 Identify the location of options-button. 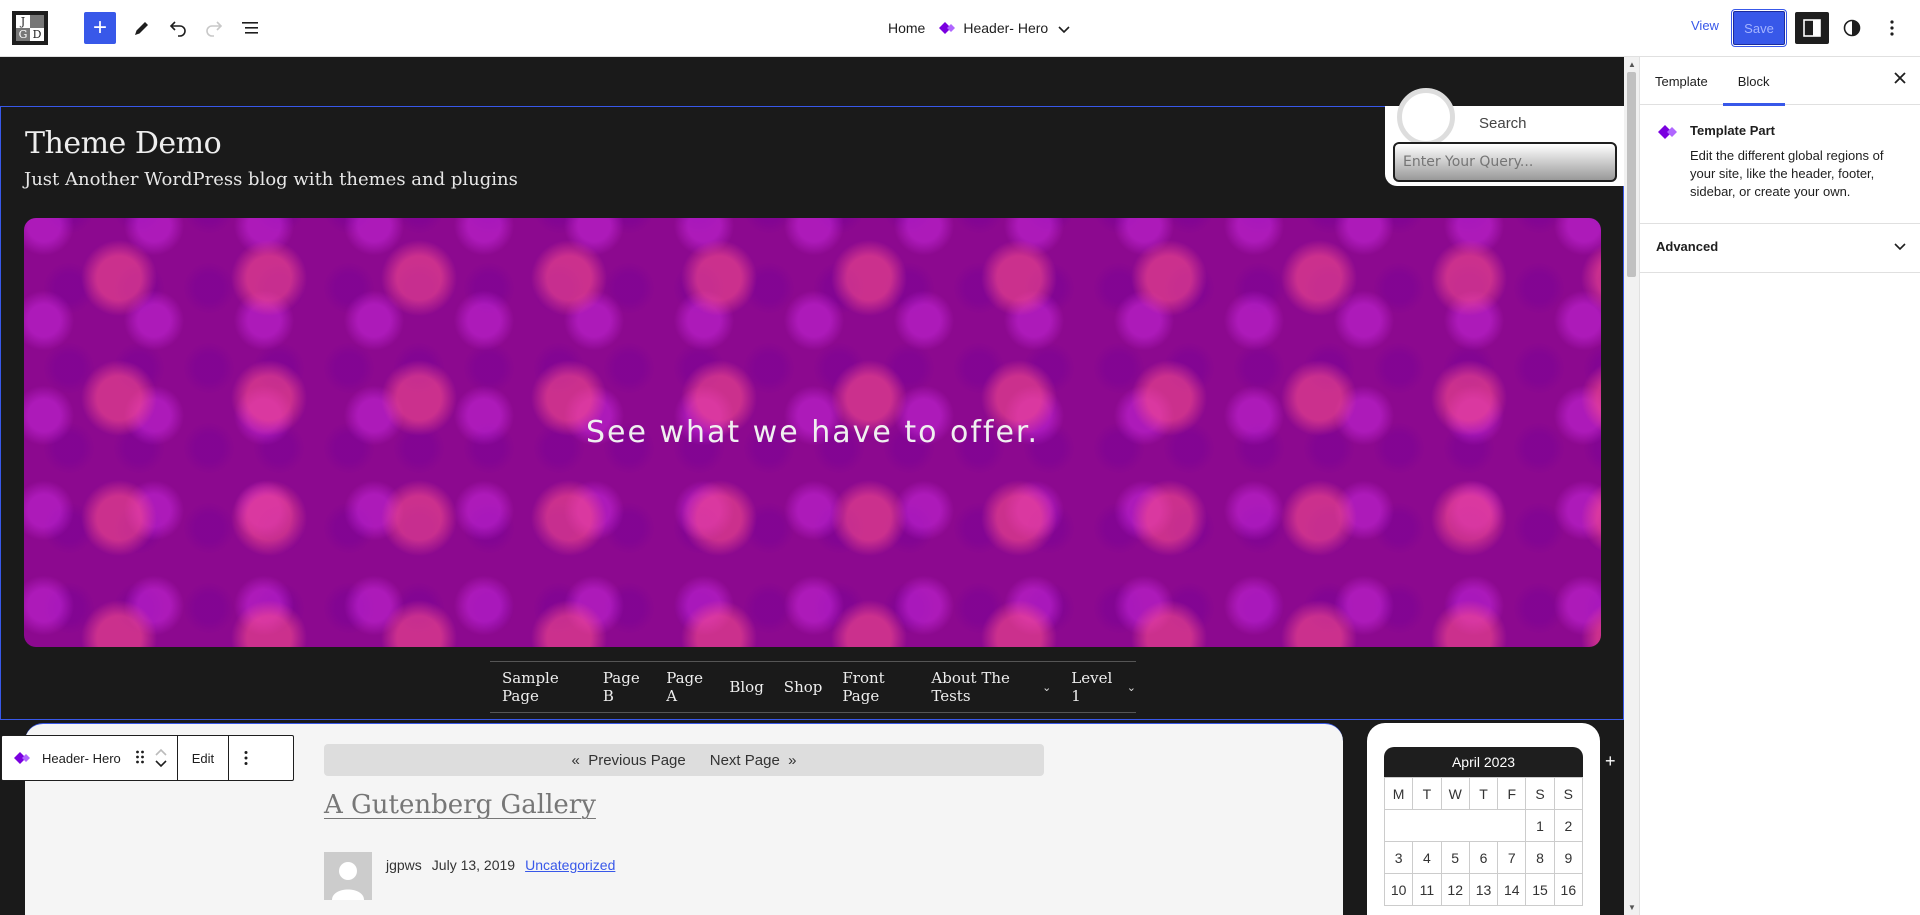
(1892, 28).